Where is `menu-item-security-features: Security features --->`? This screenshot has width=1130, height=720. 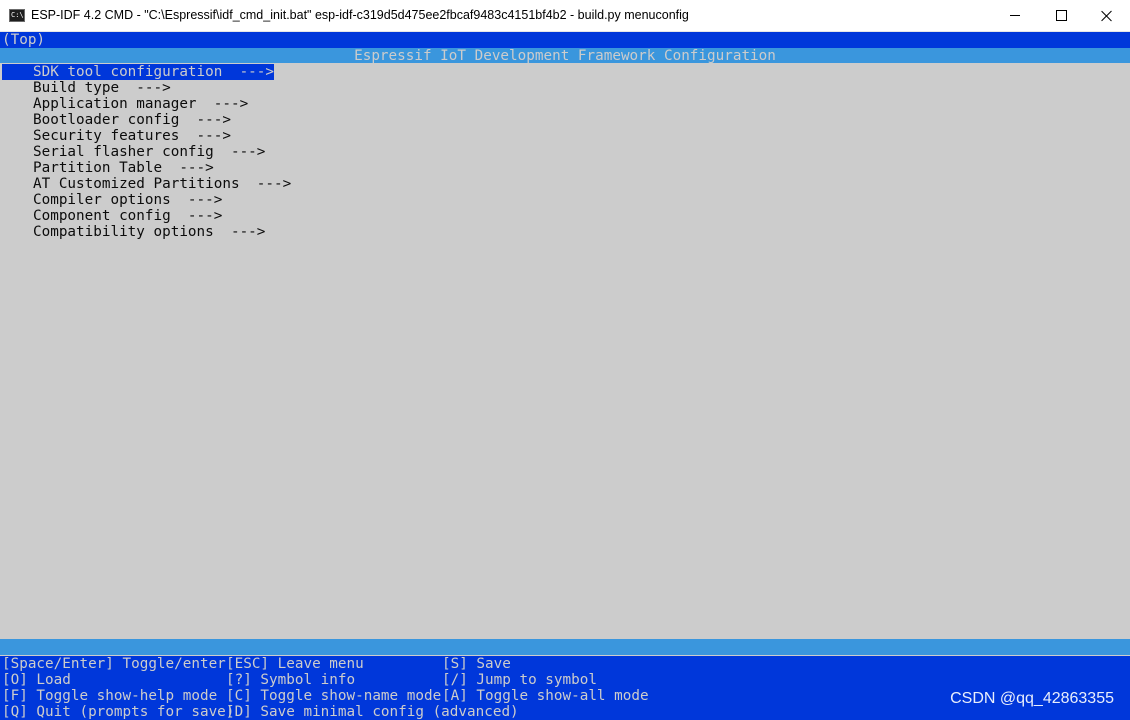 menu-item-security-features: Security features ---> is located at coordinates (116, 136).